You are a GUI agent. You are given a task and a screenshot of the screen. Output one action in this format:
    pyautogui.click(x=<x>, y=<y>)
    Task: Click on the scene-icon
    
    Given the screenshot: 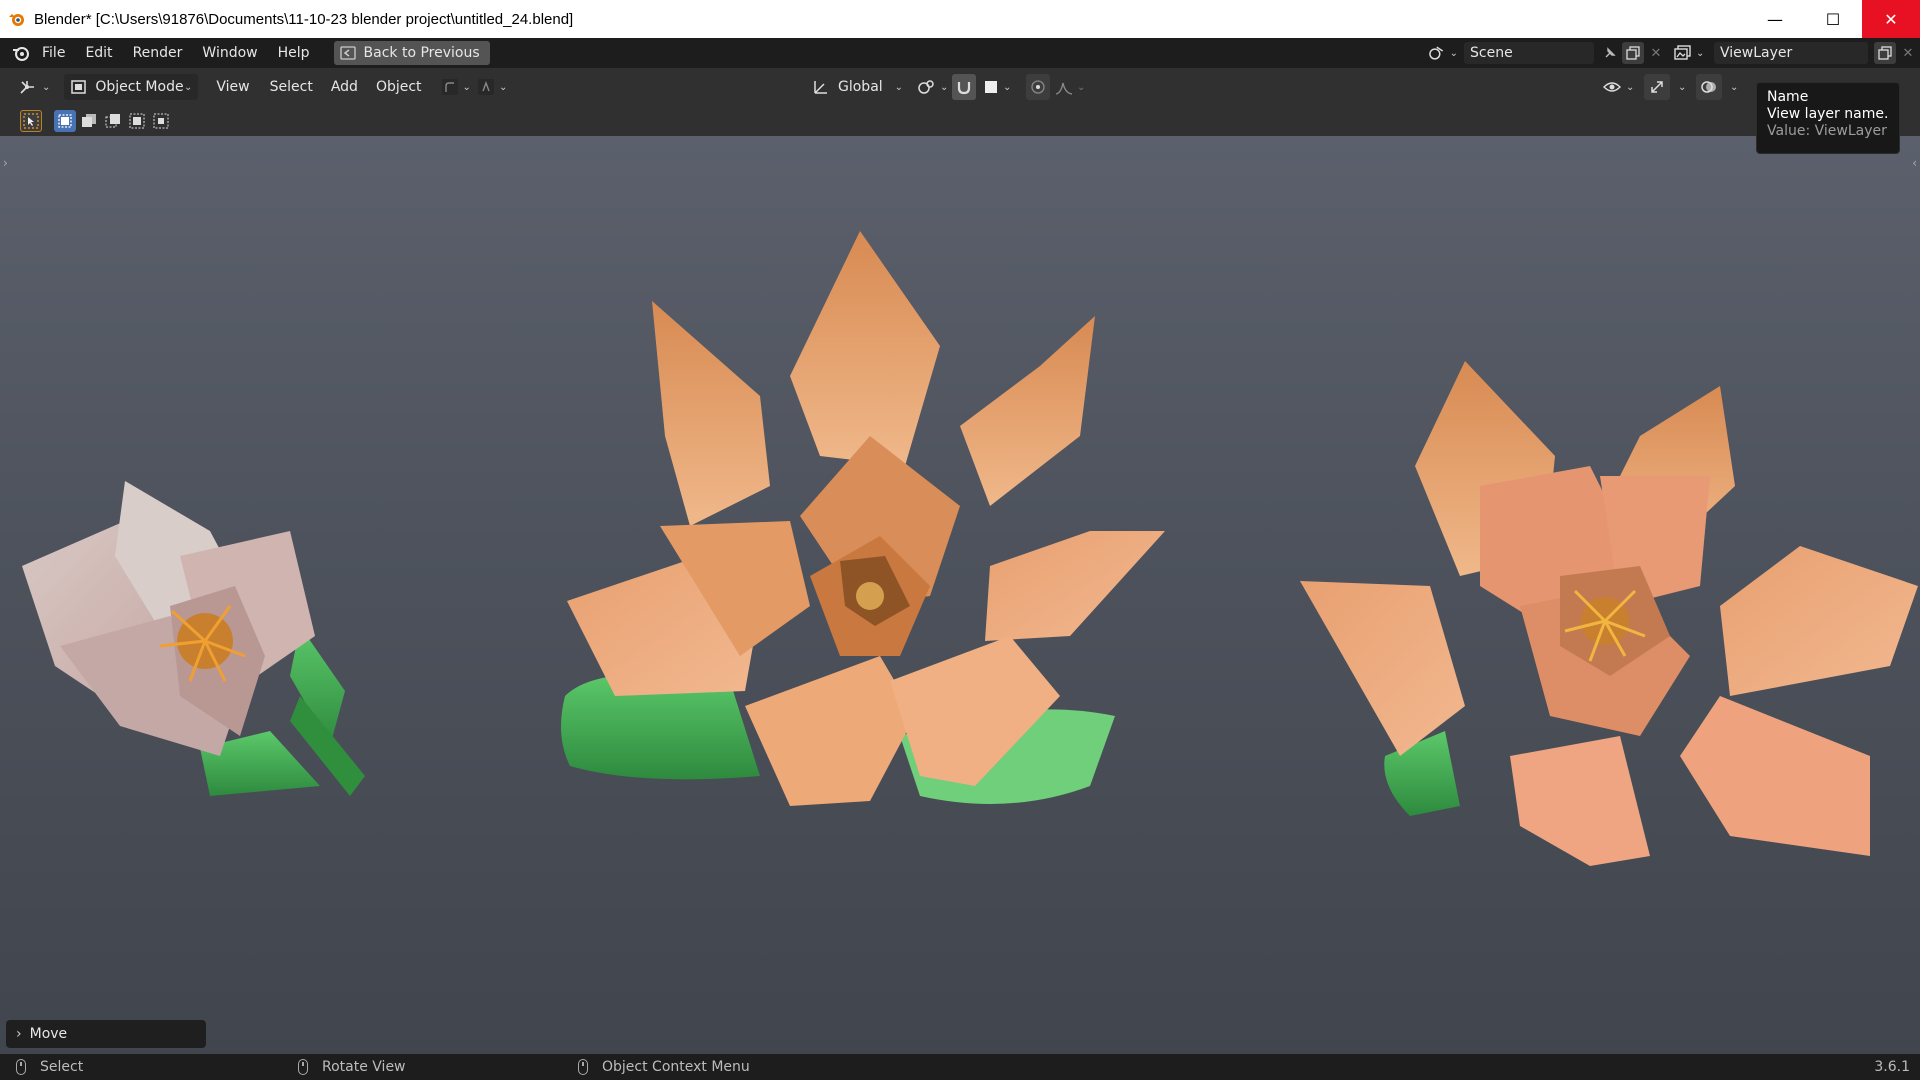 What is the action you would take?
    pyautogui.click(x=1436, y=53)
    